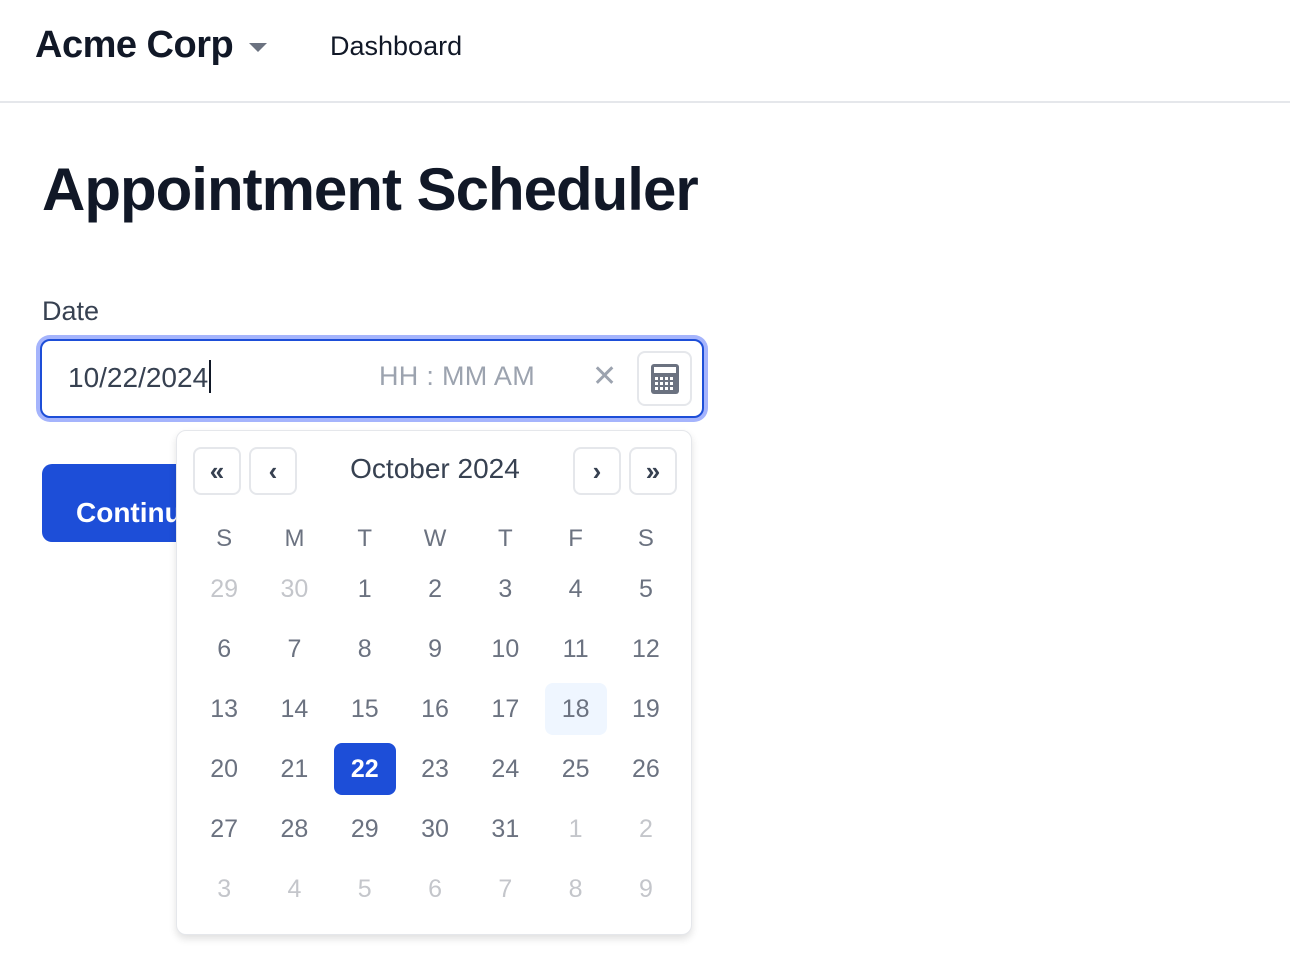  I want to click on calendar-day: 13, so click(224, 709).